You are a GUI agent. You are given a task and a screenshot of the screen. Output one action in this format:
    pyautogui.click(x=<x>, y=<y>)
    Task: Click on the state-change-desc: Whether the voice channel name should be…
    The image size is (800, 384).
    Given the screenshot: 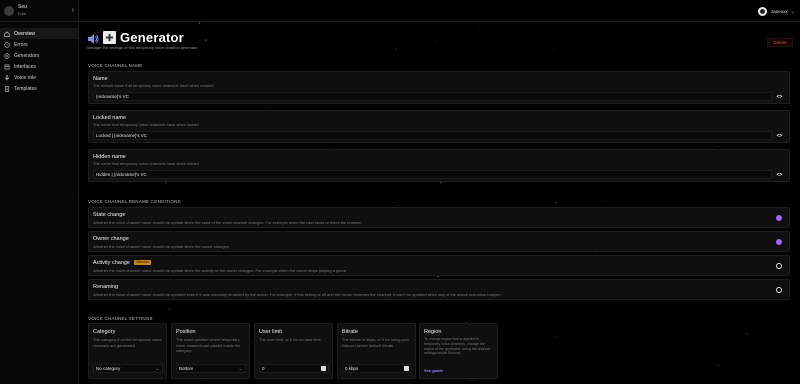 What is the action you would take?
    pyautogui.click(x=227, y=222)
    